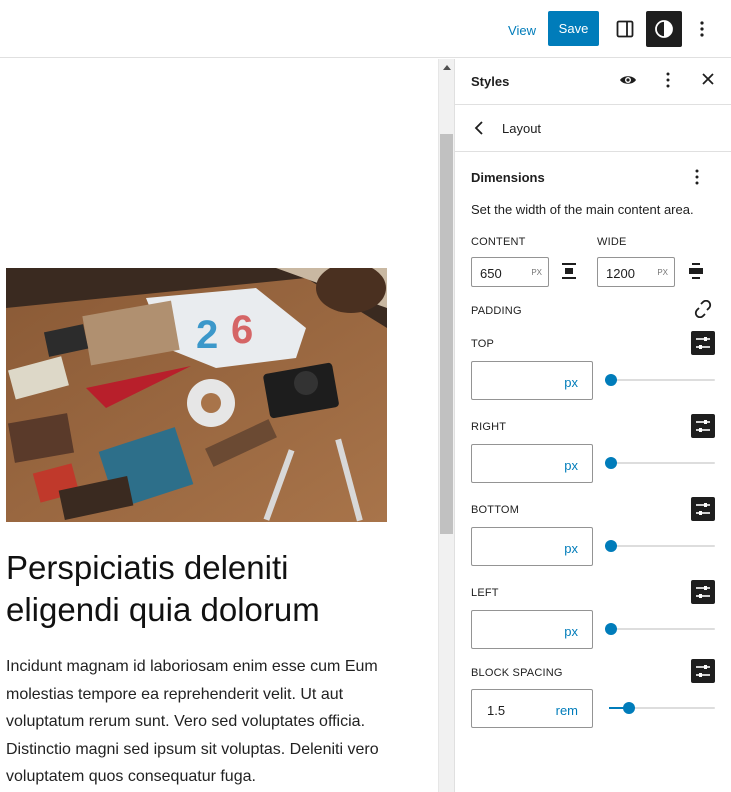 This screenshot has height=792, width=731. What do you see at coordinates (612, 242) in the screenshot?
I see `wide-width-label: WIDE` at bounding box center [612, 242].